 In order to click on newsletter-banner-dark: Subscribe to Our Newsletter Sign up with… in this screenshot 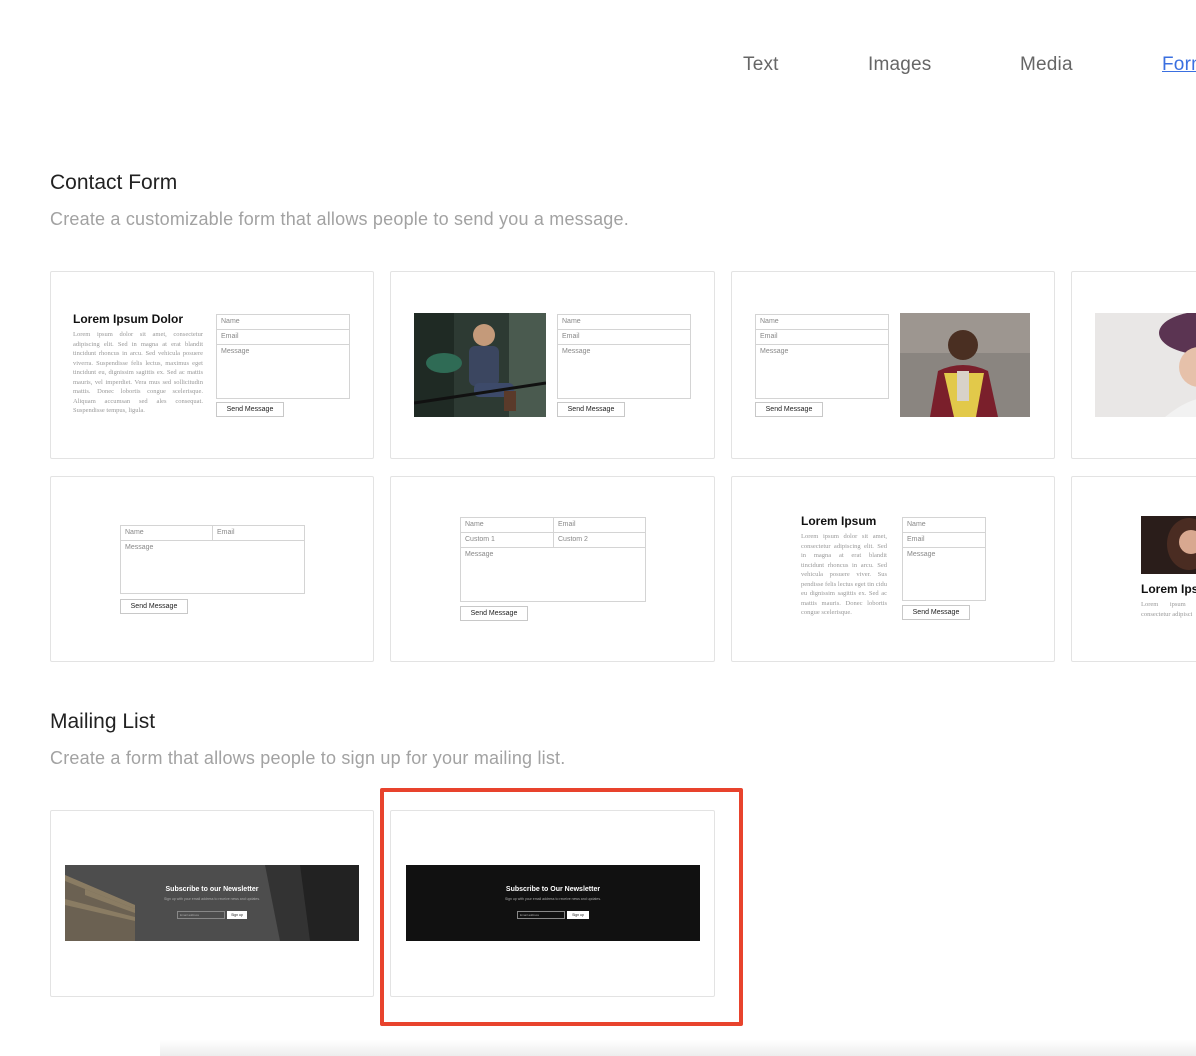, I will do `click(553, 903)`.